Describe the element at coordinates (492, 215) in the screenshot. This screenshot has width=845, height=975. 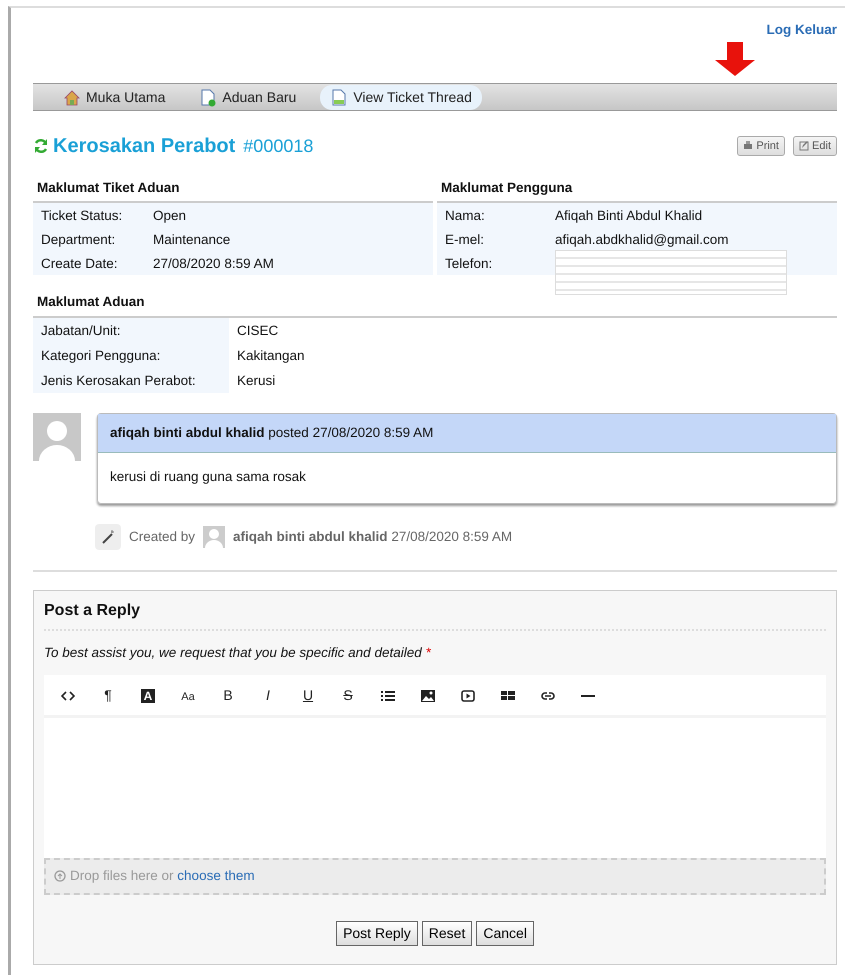
I see `field-label: Nama:` at that location.